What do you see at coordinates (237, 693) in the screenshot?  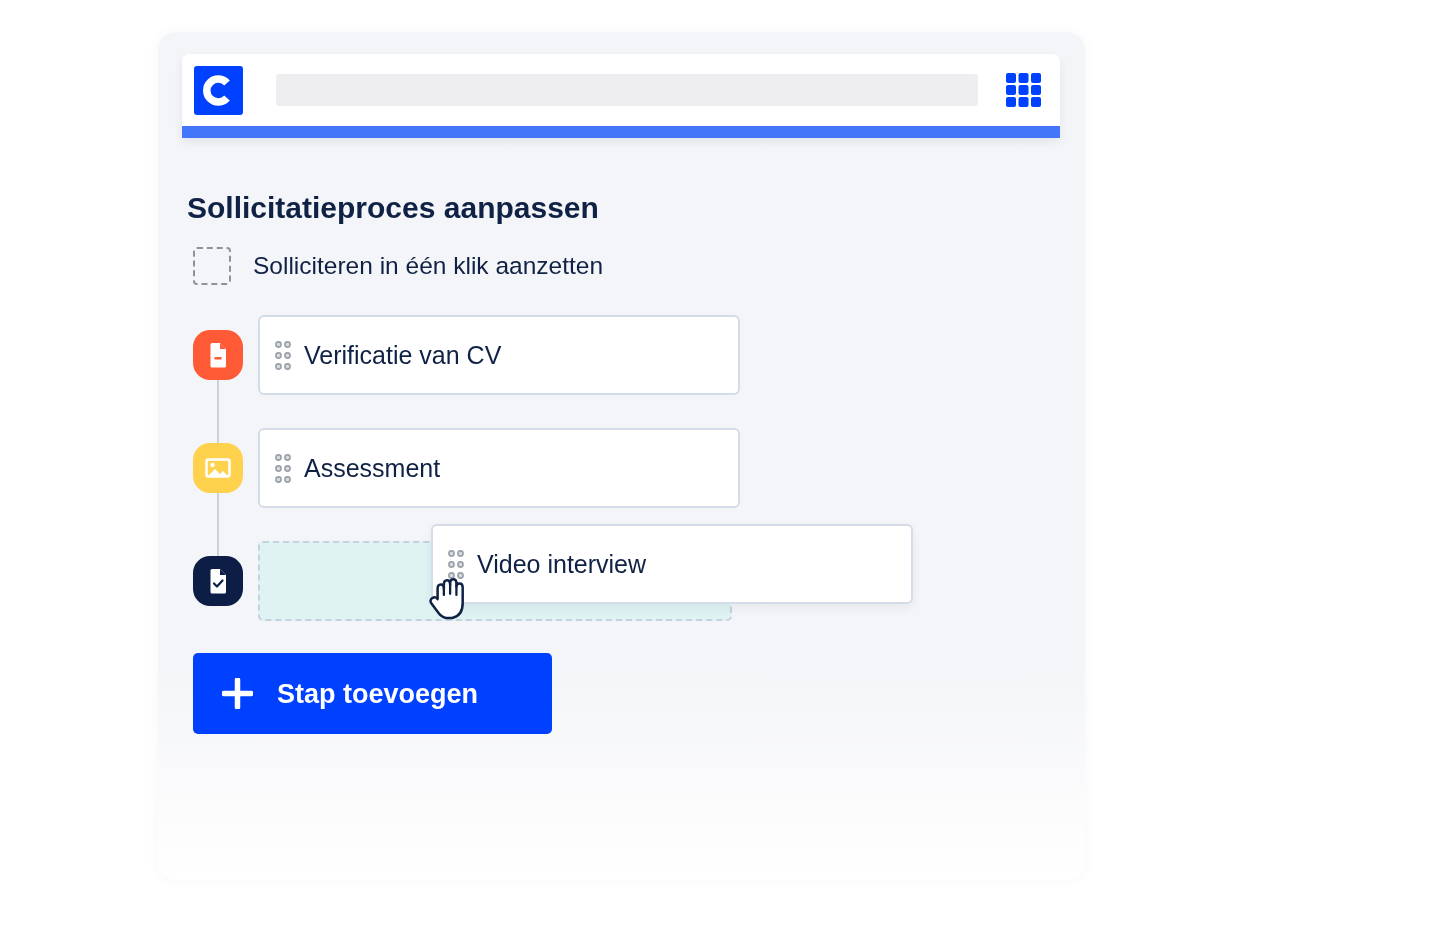 I see `plus-icon` at bounding box center [237, 693].